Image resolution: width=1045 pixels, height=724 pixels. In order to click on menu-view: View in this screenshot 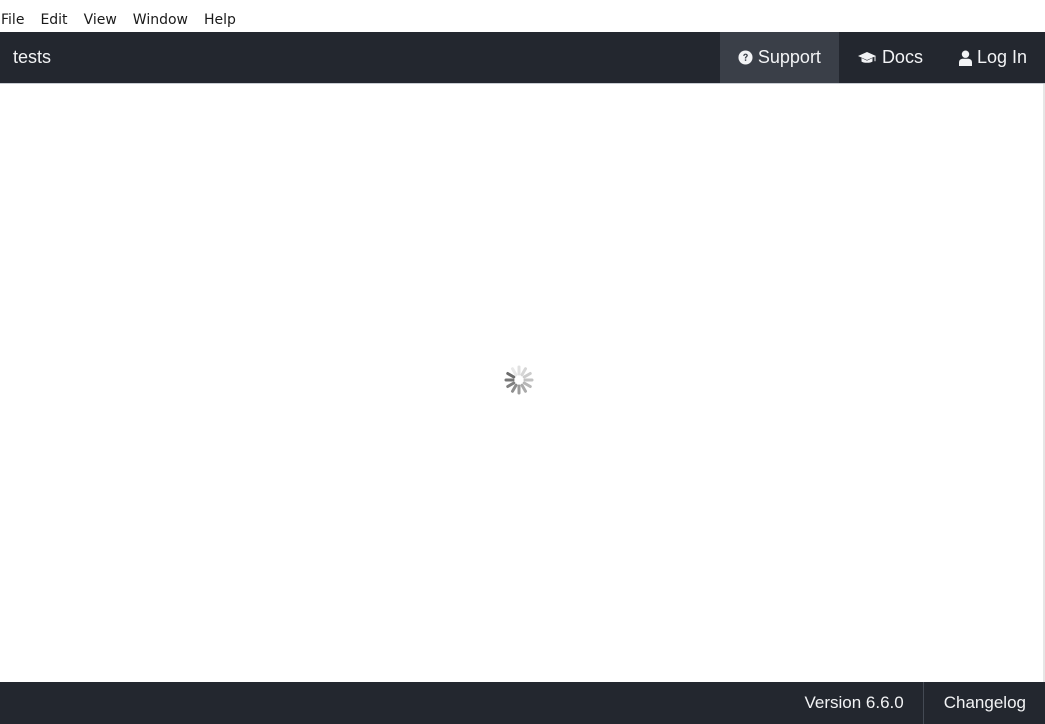, I will do `click(100, 16)`.